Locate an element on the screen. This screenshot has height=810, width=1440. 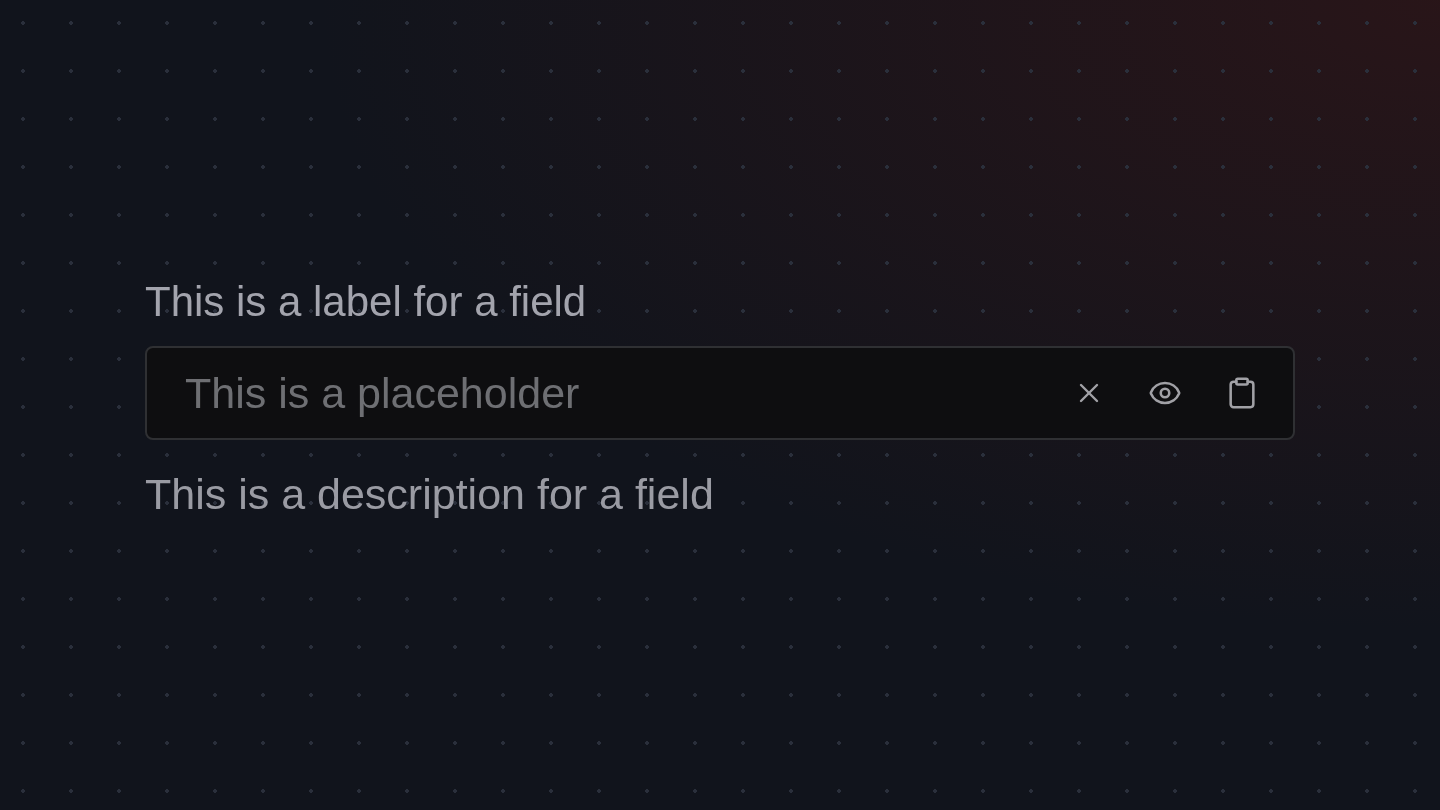
text-input-field: This is a placeholder is located at coordinates (720, 393).